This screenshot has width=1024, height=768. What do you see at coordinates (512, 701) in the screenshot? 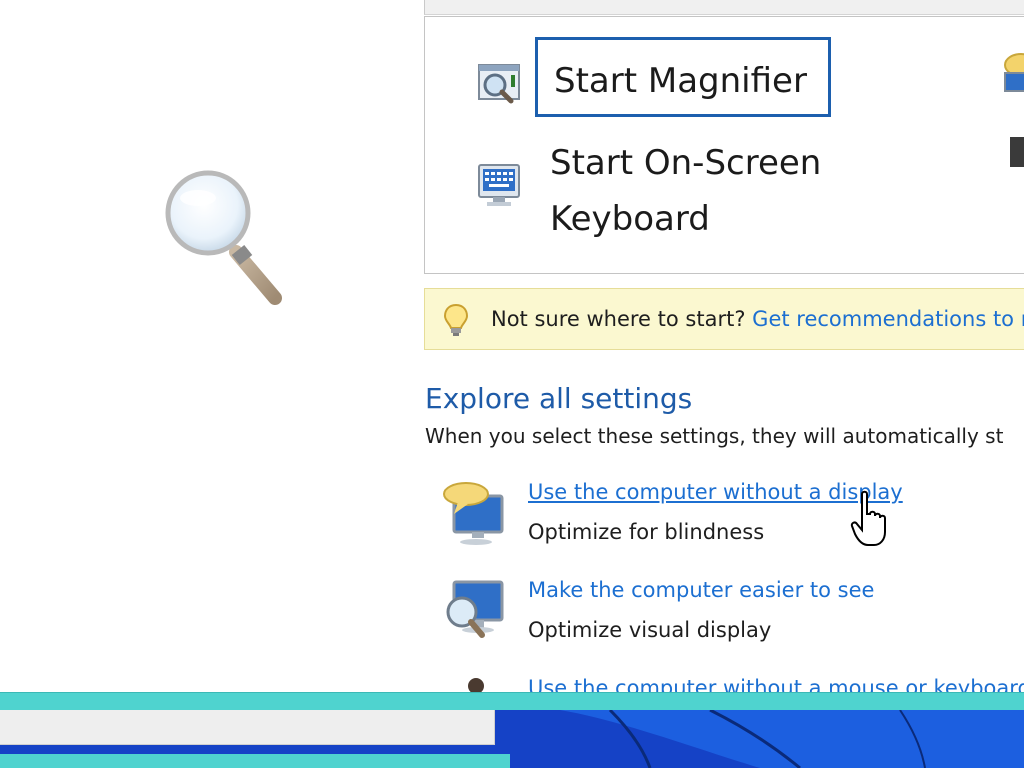
I see `window-bottom-bar` at bounding box center [512, 701].